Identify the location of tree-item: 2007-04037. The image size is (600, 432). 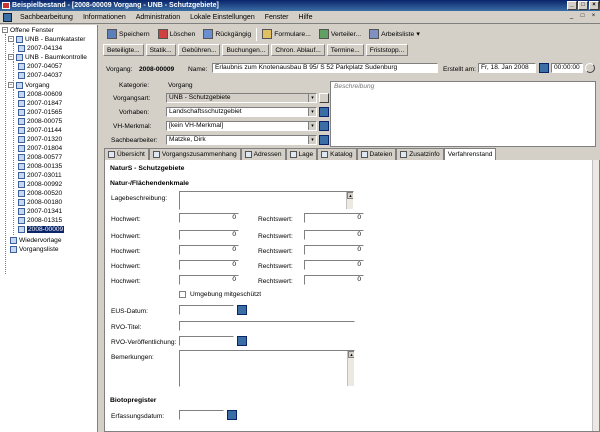
(40, 75).